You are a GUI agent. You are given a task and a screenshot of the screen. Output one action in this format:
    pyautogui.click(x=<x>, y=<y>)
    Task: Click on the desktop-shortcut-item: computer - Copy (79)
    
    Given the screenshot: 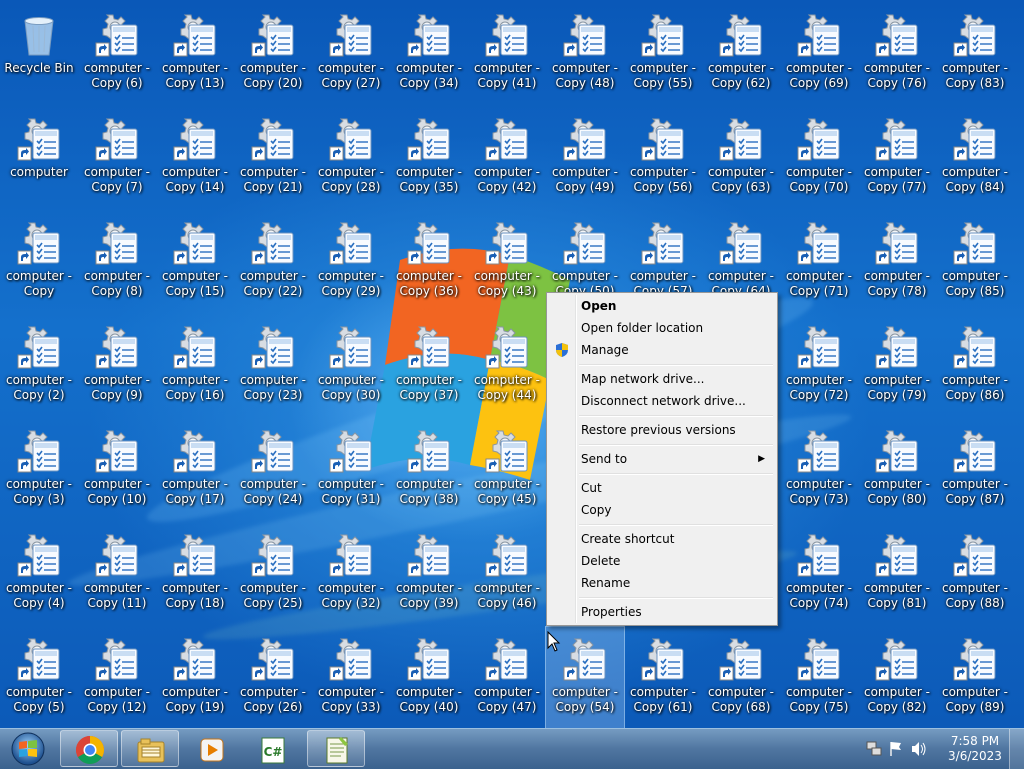 What is the action you would take?
    pyautogui.click(x=897, y=367)
    